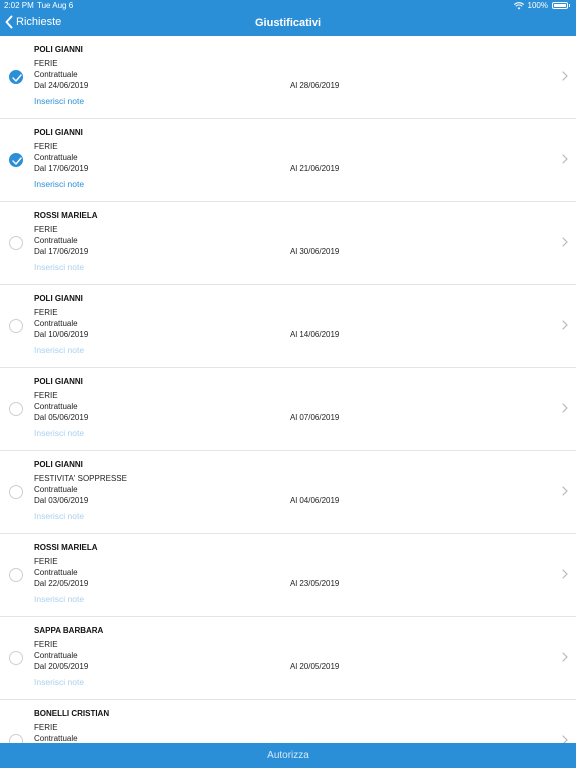  Describe the element at coordinates (288, 6) in the screenshot. I see `status-bar: 2:02 PM Tue Aug 6 100%` at that location.